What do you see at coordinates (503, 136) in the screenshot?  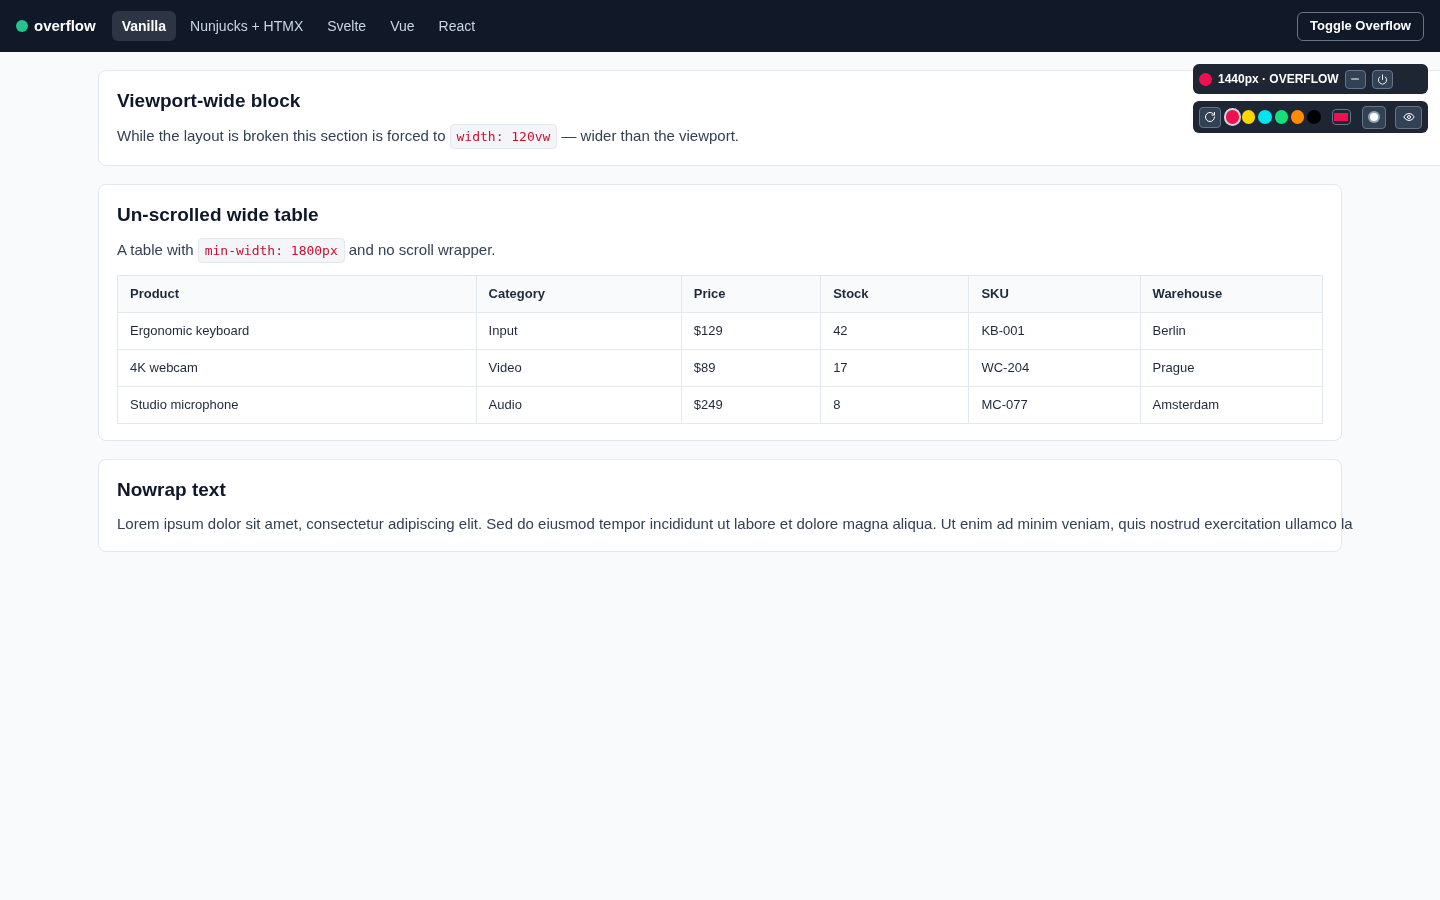 I see `inline-code: width: 120vw` at bounding box center [503, 136].